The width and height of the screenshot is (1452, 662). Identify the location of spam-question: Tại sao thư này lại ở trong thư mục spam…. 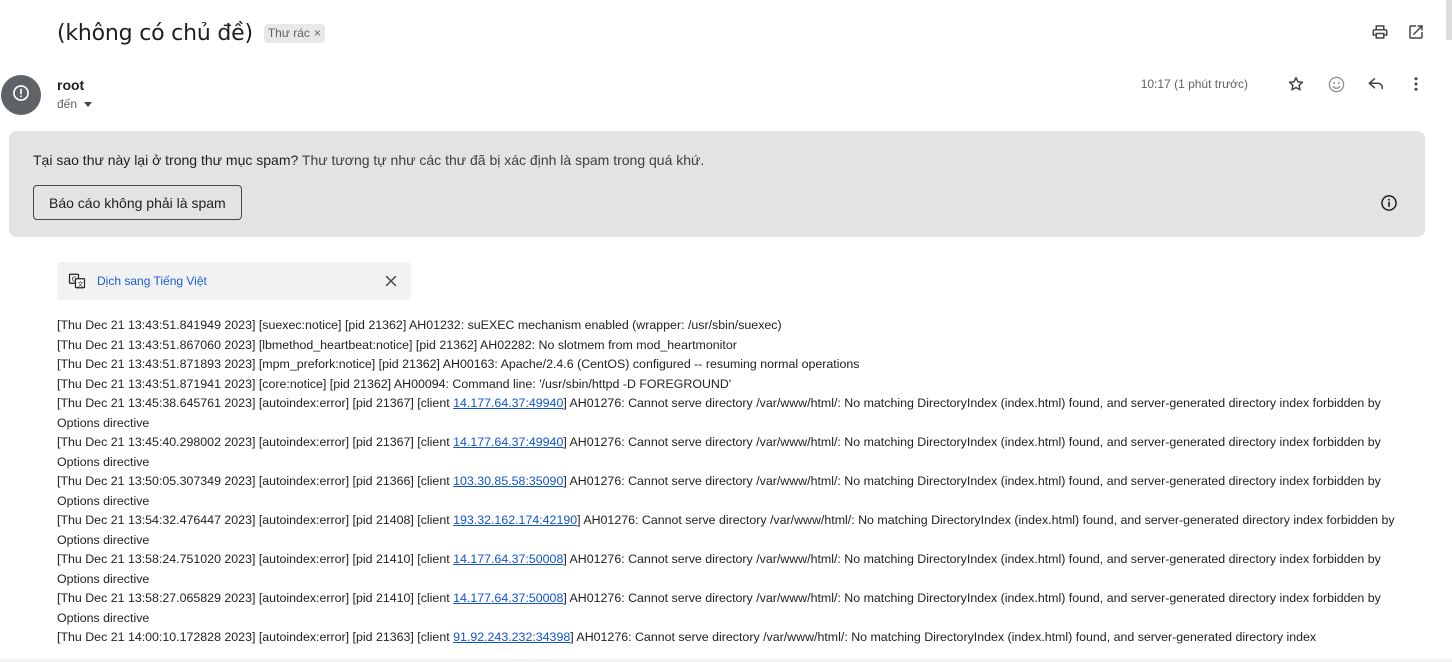
(166, 160).